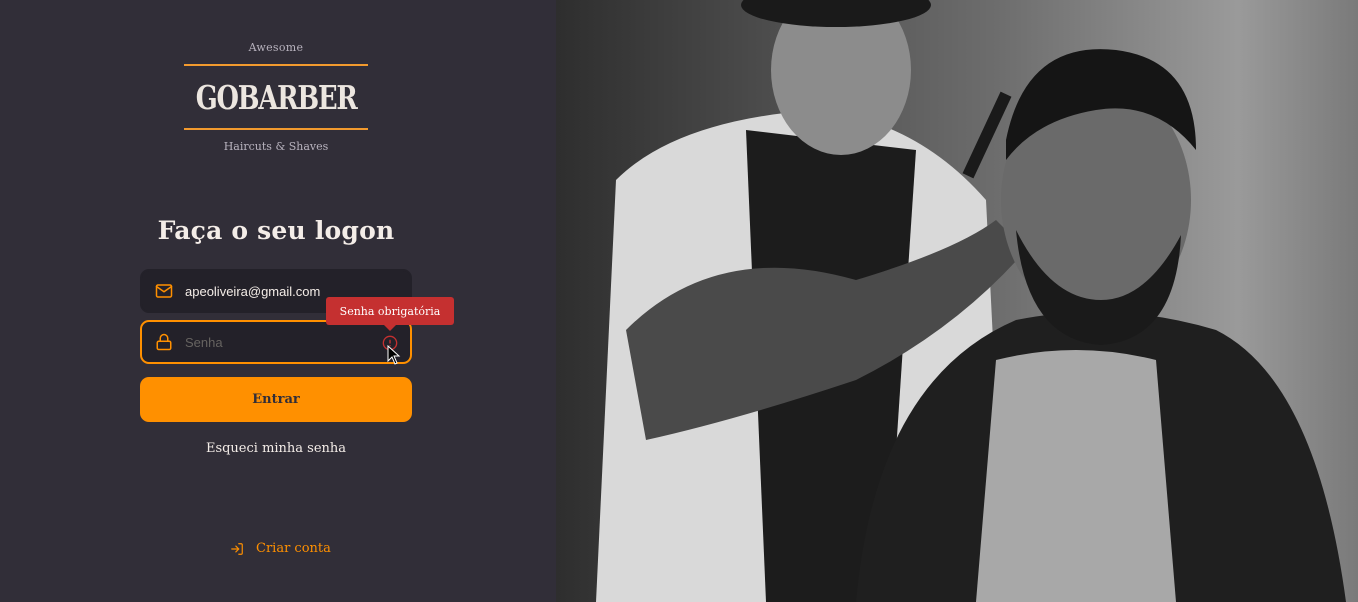 This screenshot has height=602, width=1358. I want to click on logo-brand: GOBARBER, so click(276, 97).